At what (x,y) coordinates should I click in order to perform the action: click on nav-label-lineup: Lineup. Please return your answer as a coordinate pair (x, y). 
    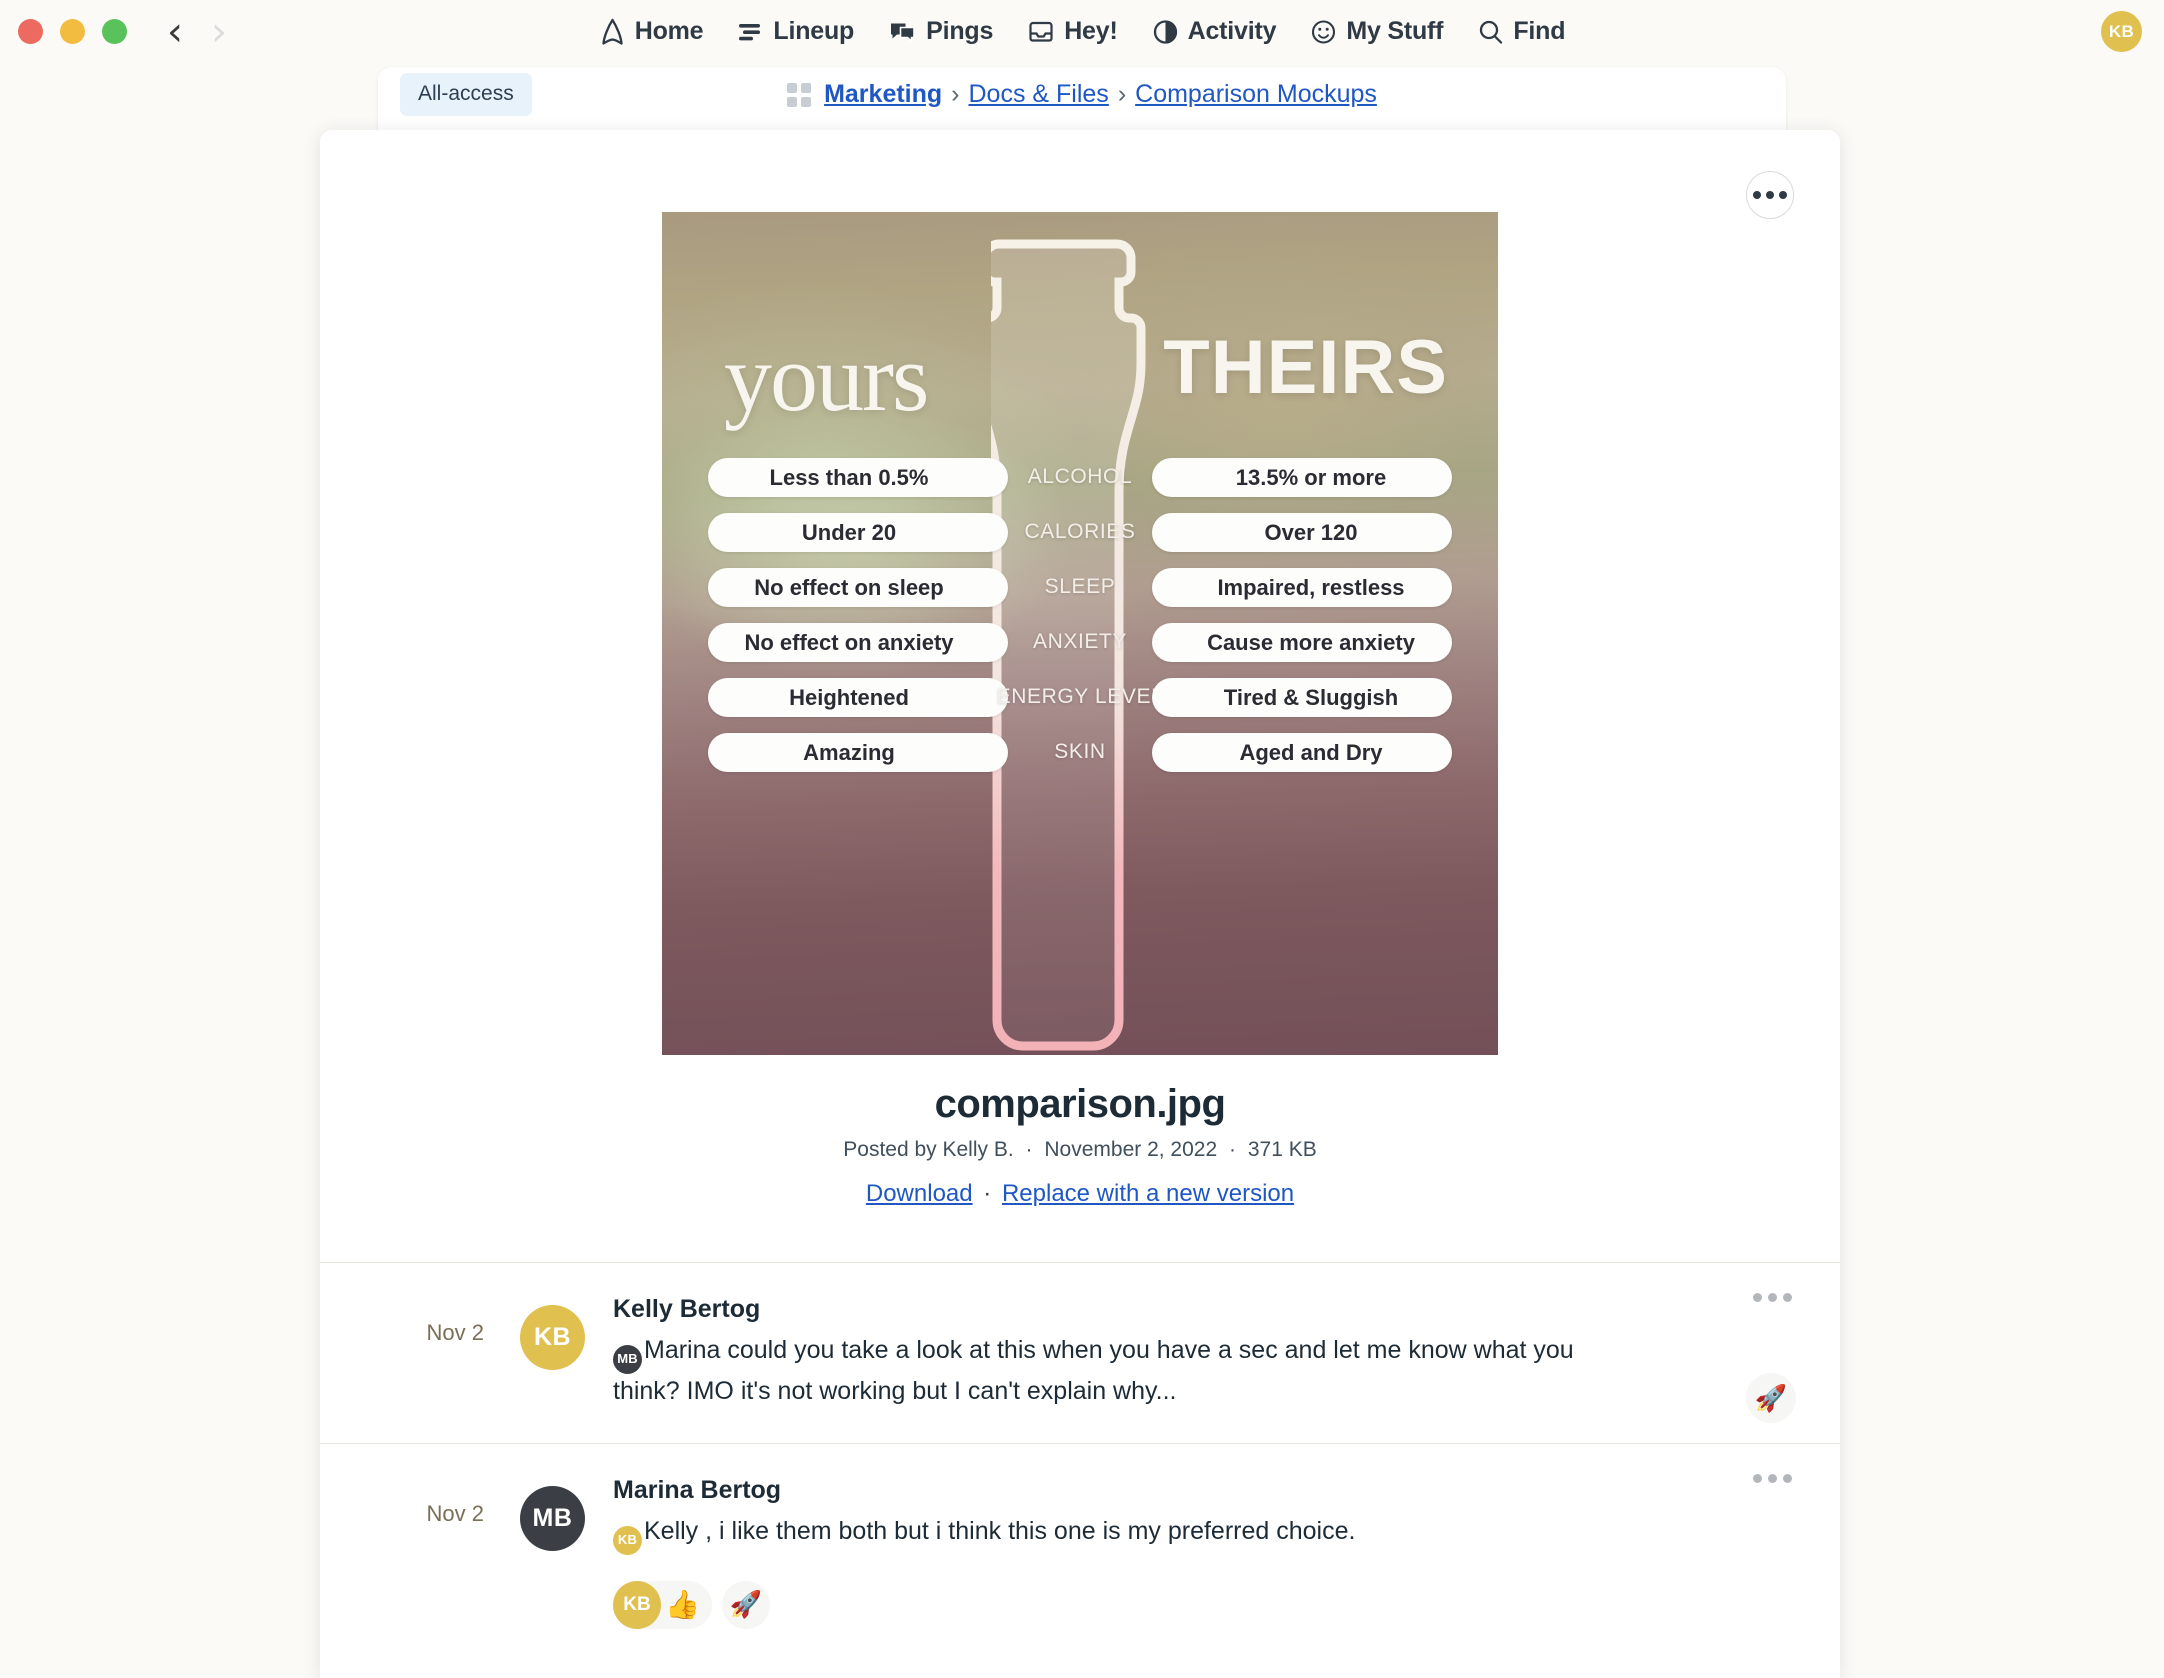
    Looking at the image, I should click on (814, 31).